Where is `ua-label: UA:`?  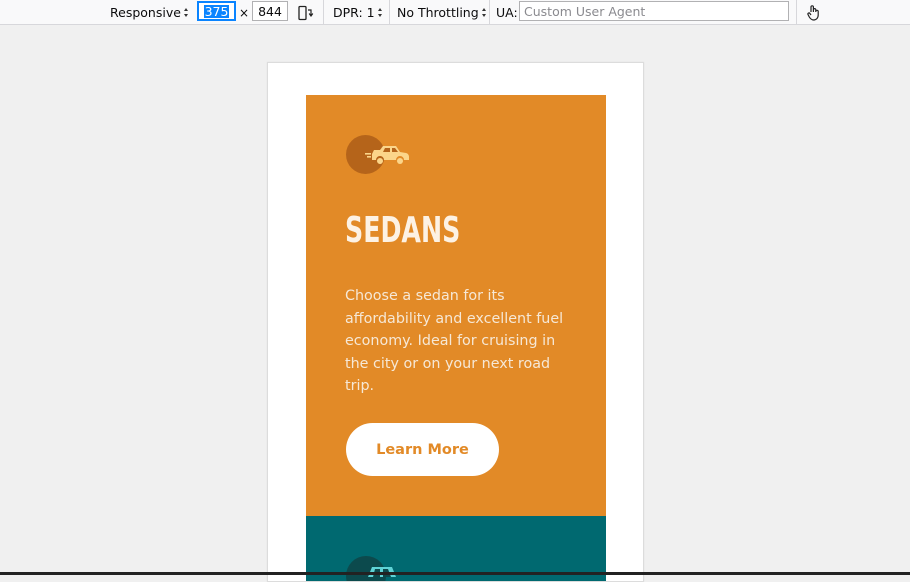 ua-label: UA: is located at coordinates (507, 12).